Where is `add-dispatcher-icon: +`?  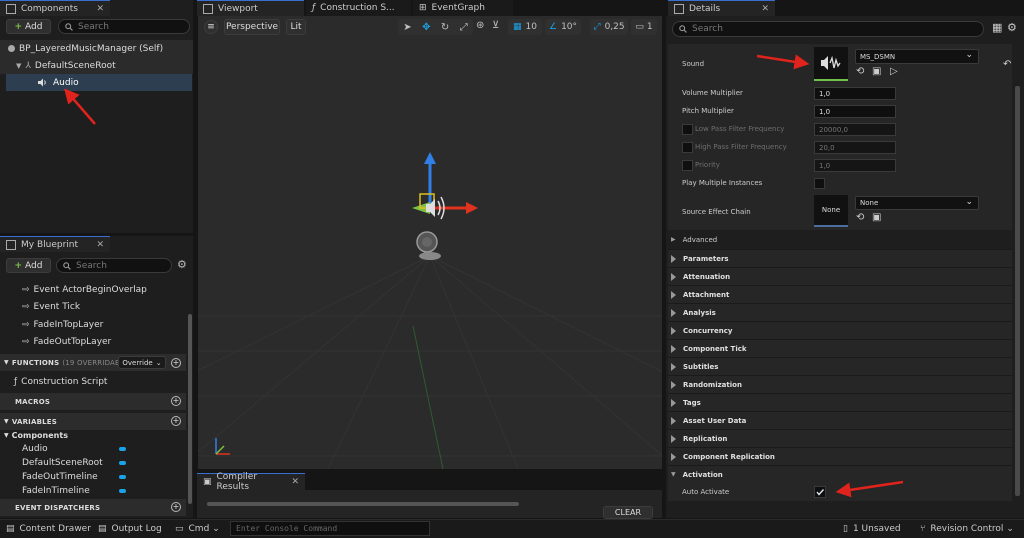 add-dispatcher-icon: + is located at coordinates (176, 507).